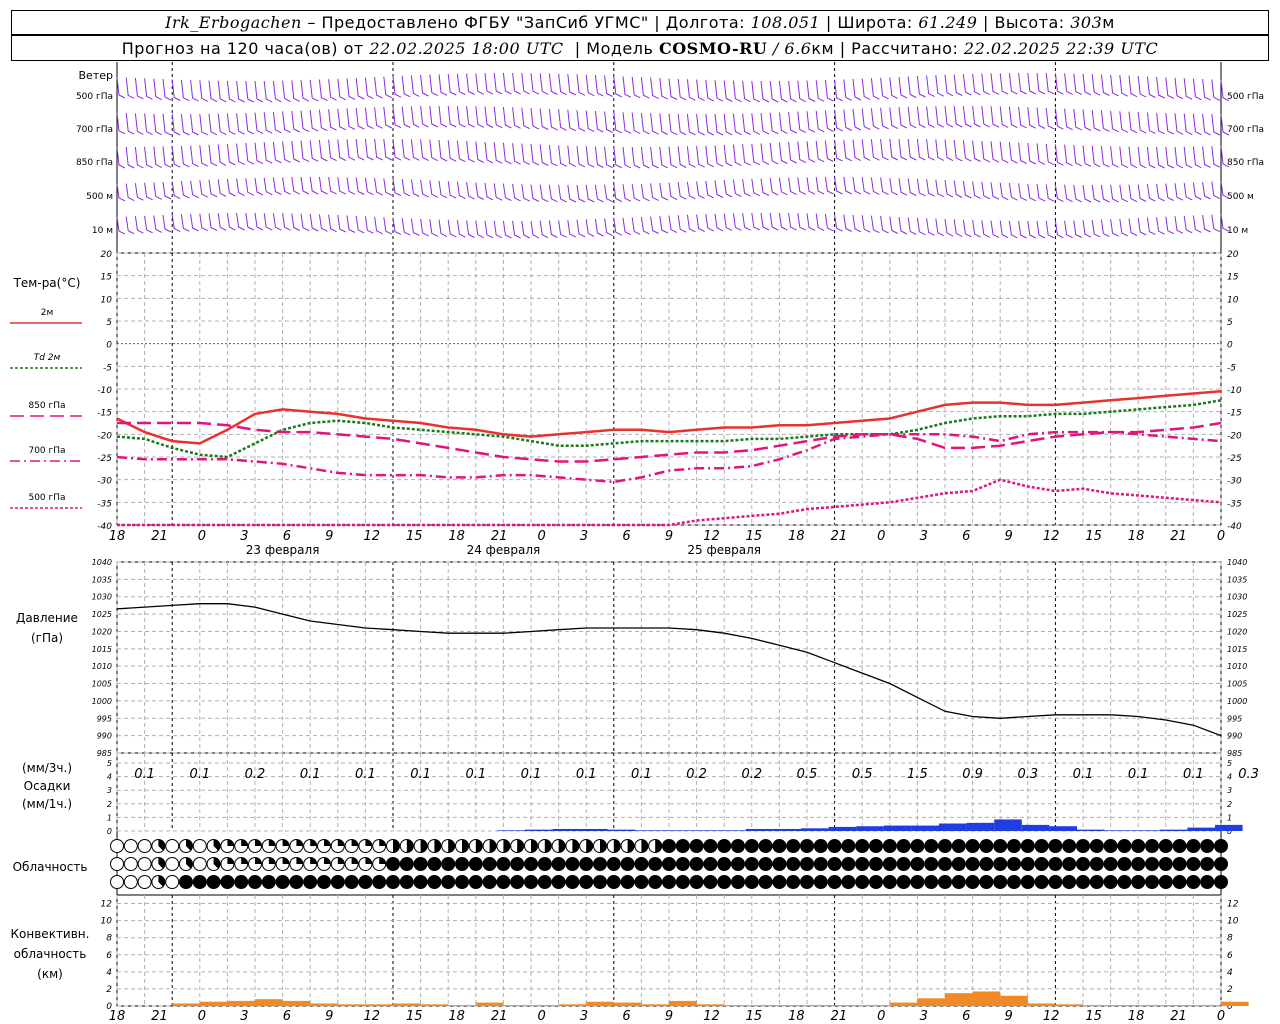  What do you see at coordinates (47, 638) in the screenshot?
I see `pressure-unit: (гПа)` at bounding box center [47, 638].